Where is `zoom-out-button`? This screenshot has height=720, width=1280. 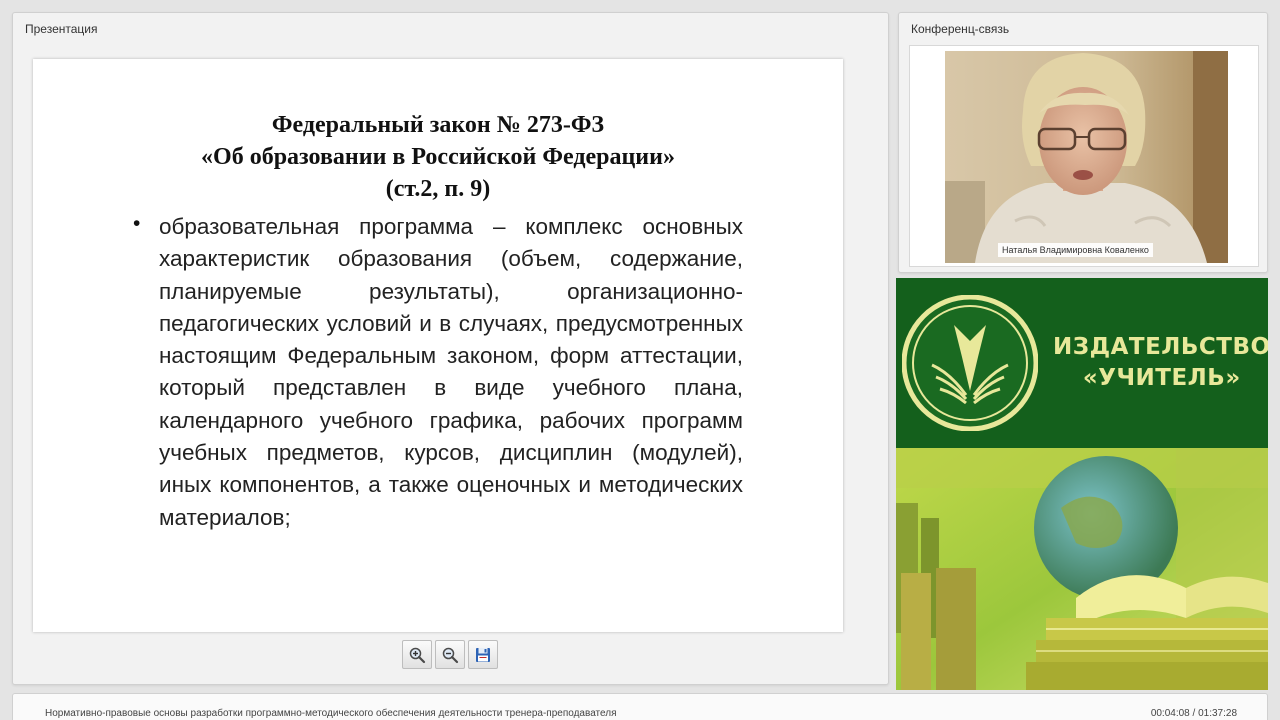 zoom-out-button is located at coordinates (450, 654).